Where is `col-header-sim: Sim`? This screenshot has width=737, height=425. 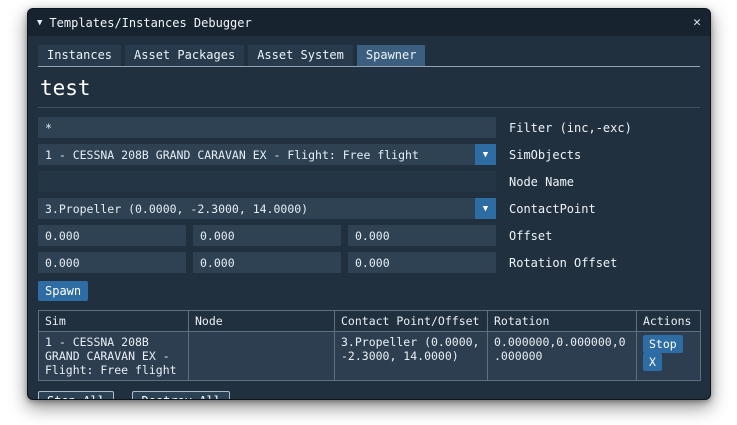
col-header-sim: Sim is located at coordinates (113, 321).